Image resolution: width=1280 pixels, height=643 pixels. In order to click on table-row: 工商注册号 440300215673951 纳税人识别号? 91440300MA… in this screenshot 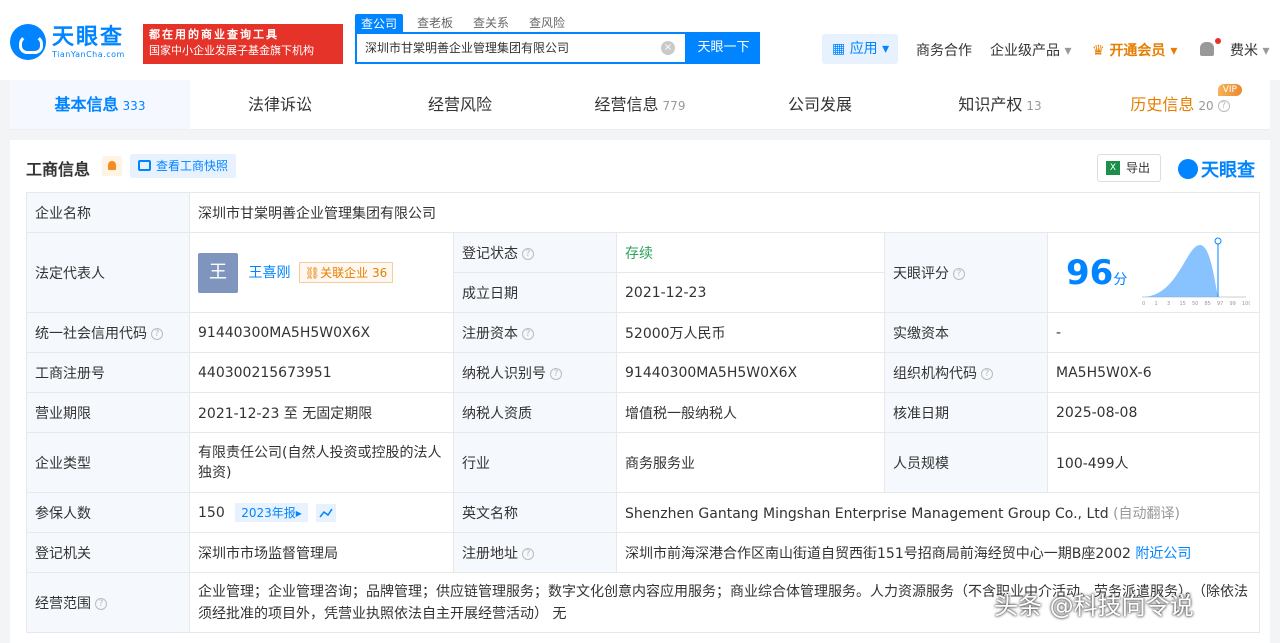, I will do `click(643, 372)`.